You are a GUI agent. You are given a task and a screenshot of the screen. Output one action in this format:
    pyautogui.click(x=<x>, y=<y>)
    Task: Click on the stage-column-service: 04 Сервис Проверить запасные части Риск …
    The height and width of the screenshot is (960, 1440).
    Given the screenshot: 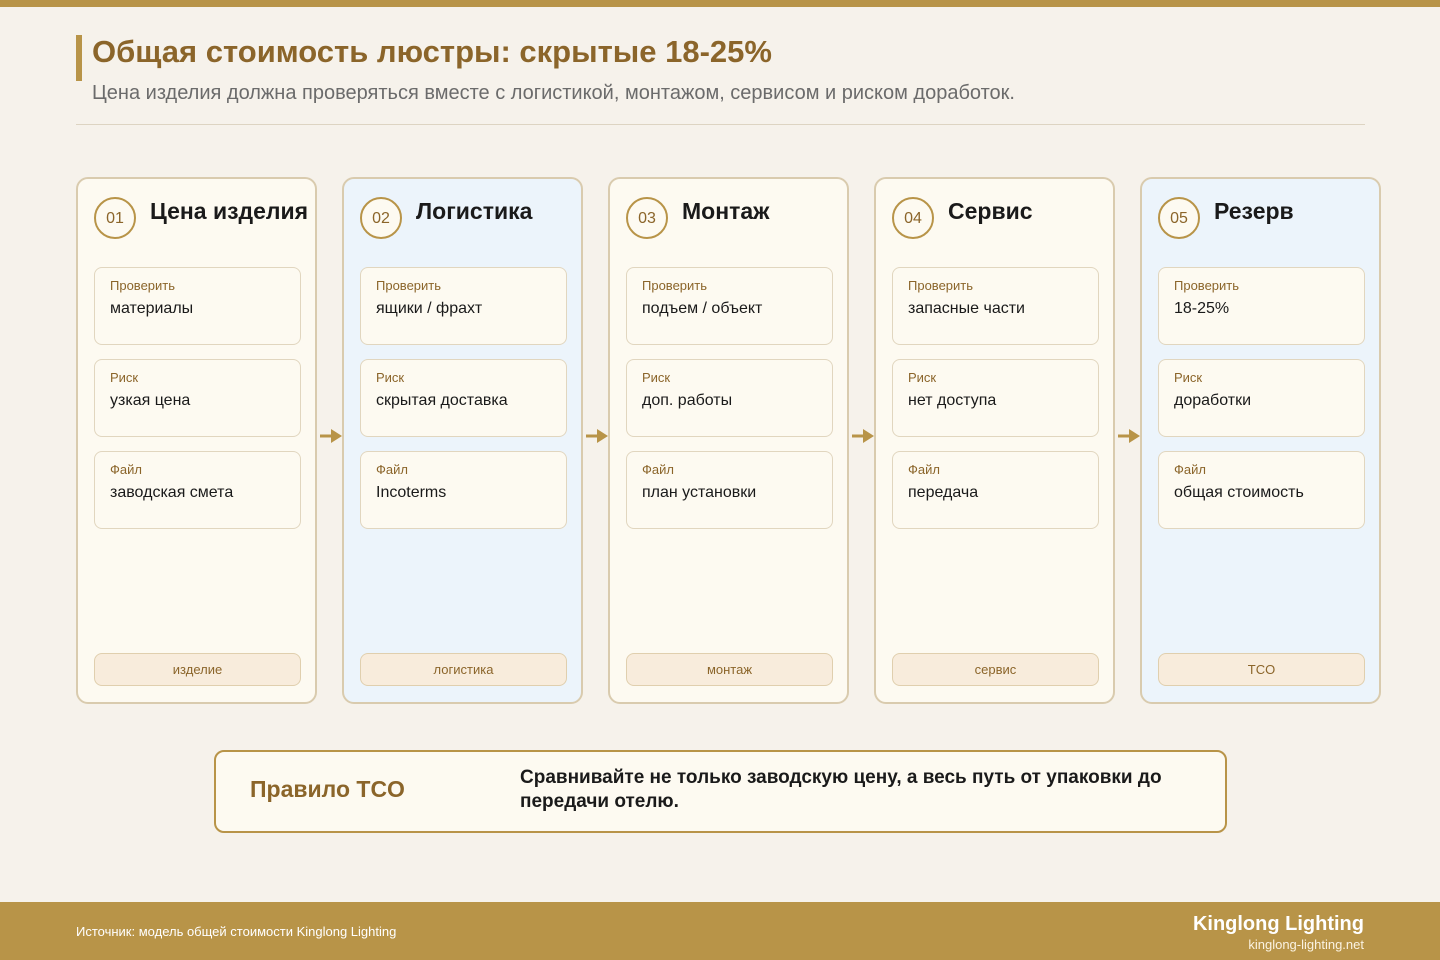 What is the action you would take?
    pyautogui.click(x=994, y=440)
    